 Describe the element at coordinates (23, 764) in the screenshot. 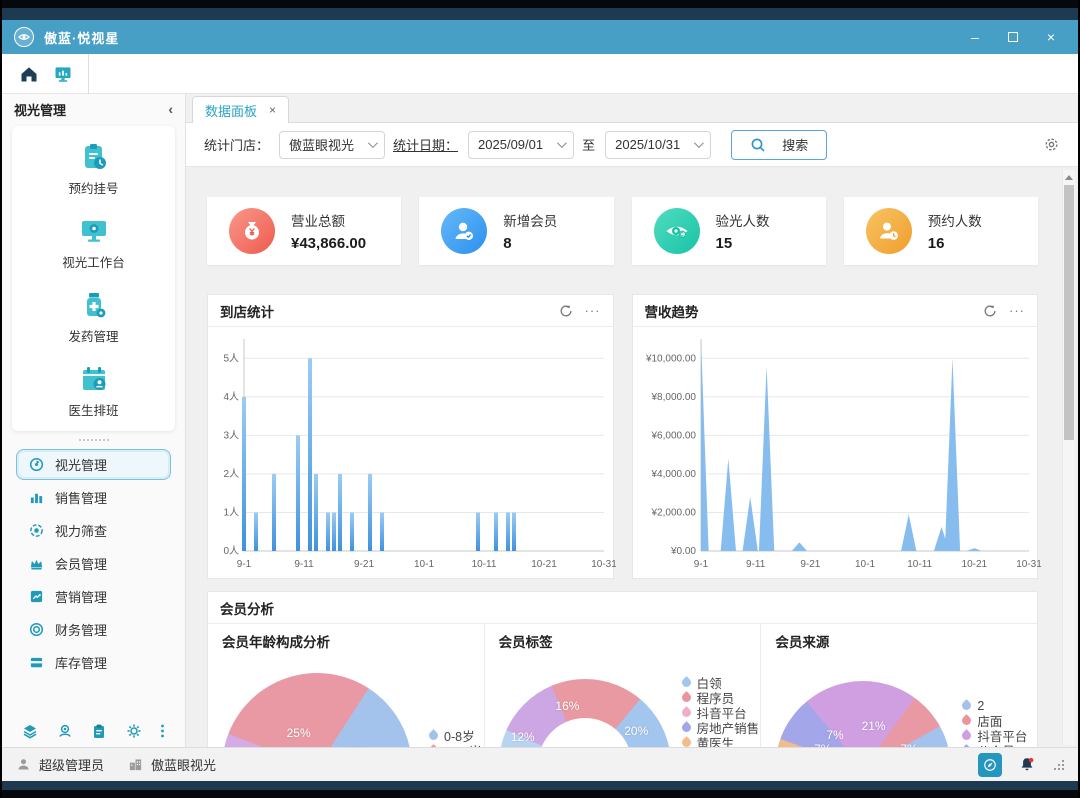

I see `user-icon` at that location.